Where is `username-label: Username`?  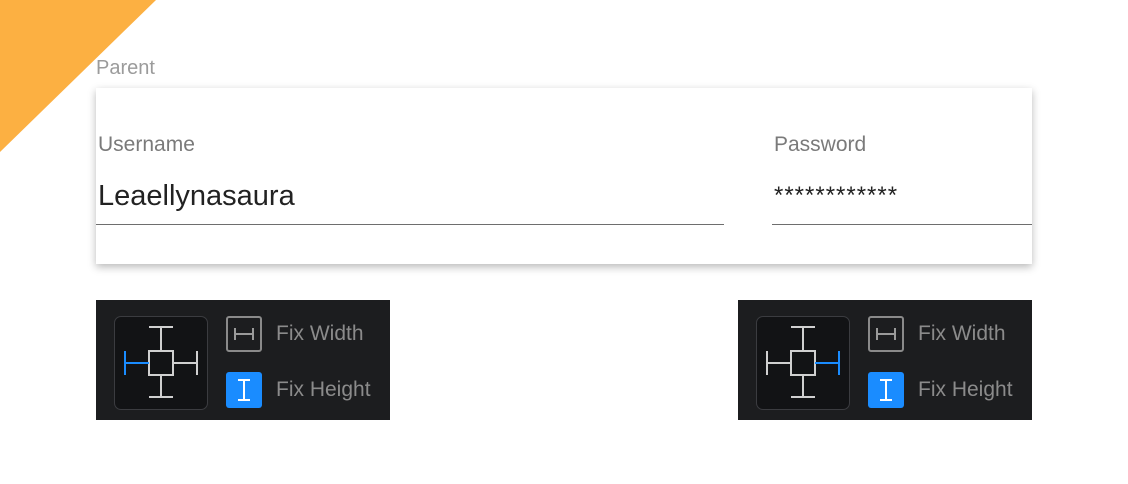
username-label: Username is located at coordinates (146, 144).